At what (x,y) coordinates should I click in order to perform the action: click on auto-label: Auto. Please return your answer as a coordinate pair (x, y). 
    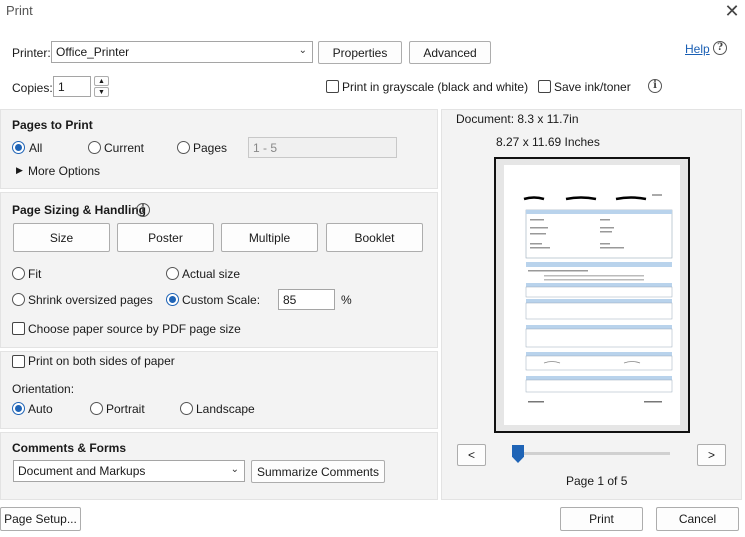
    Looking at the image, I should click on (40, 409).